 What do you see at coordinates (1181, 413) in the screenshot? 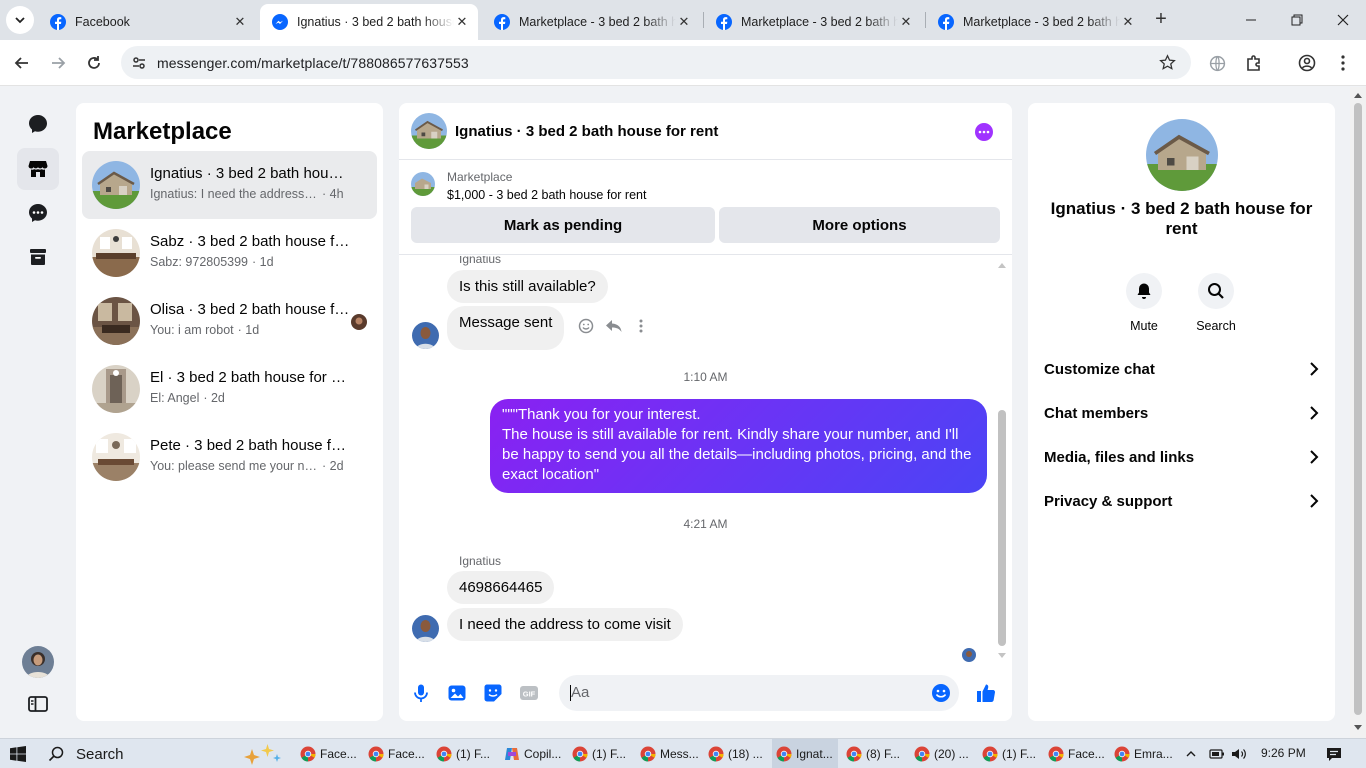
I see `chat-members-row: Chat members` at bounding box center [1181, 413].